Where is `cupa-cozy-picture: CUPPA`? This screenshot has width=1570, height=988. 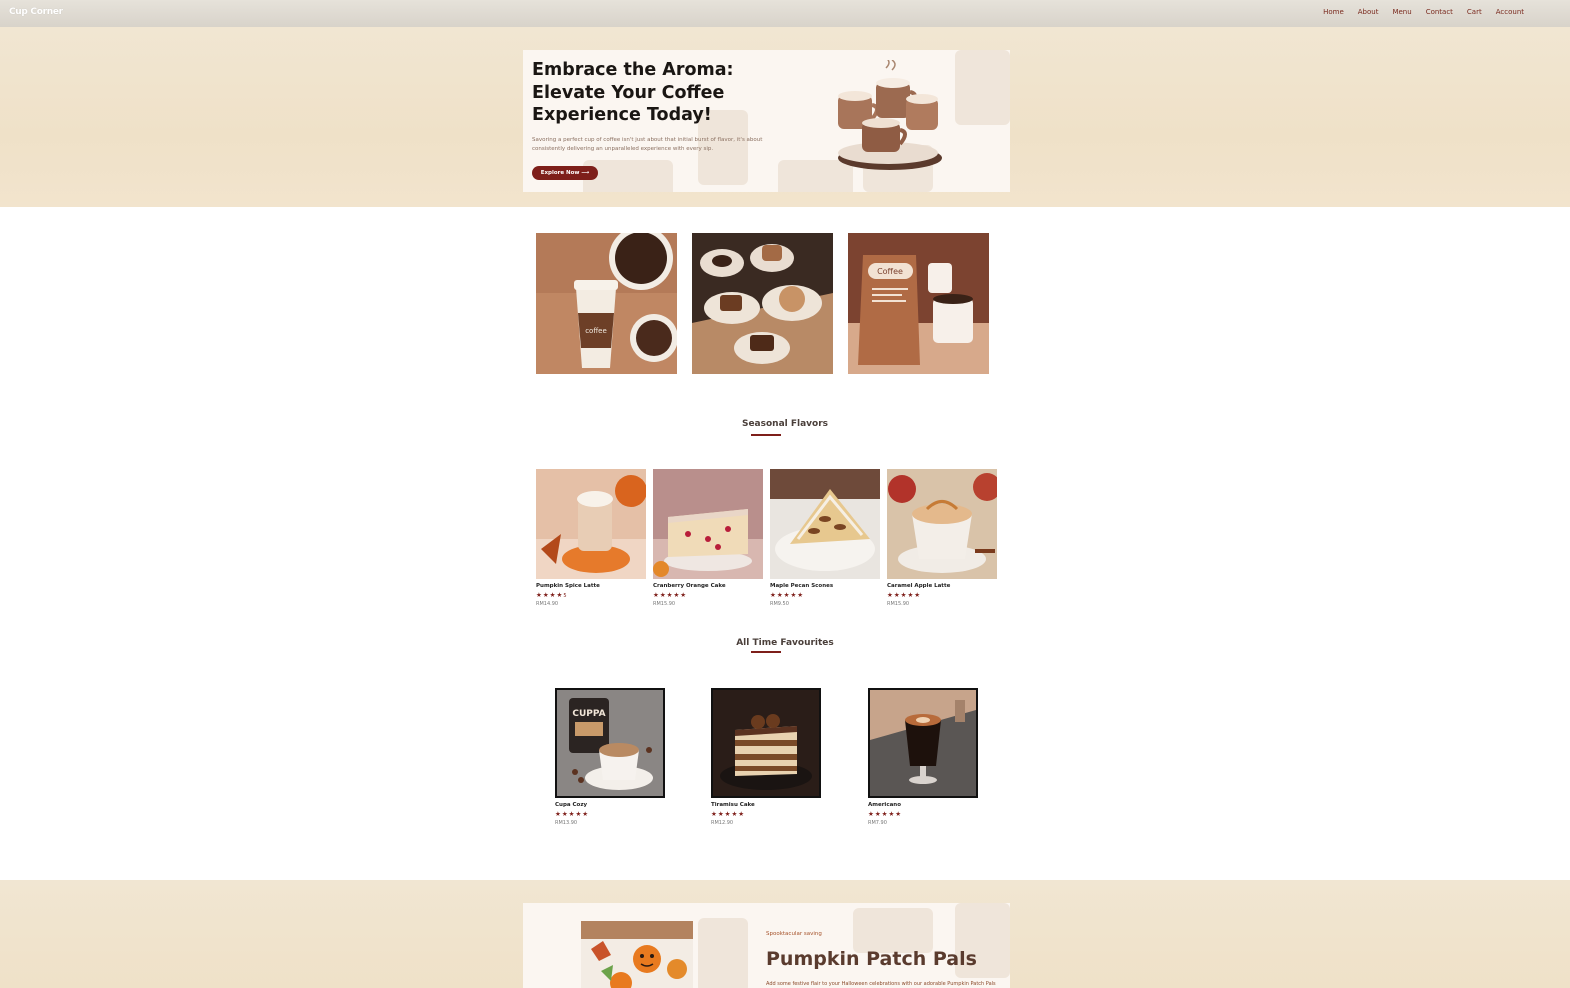 cupa-cozy-picture: CUPPA is located at coordinates (610, 743).